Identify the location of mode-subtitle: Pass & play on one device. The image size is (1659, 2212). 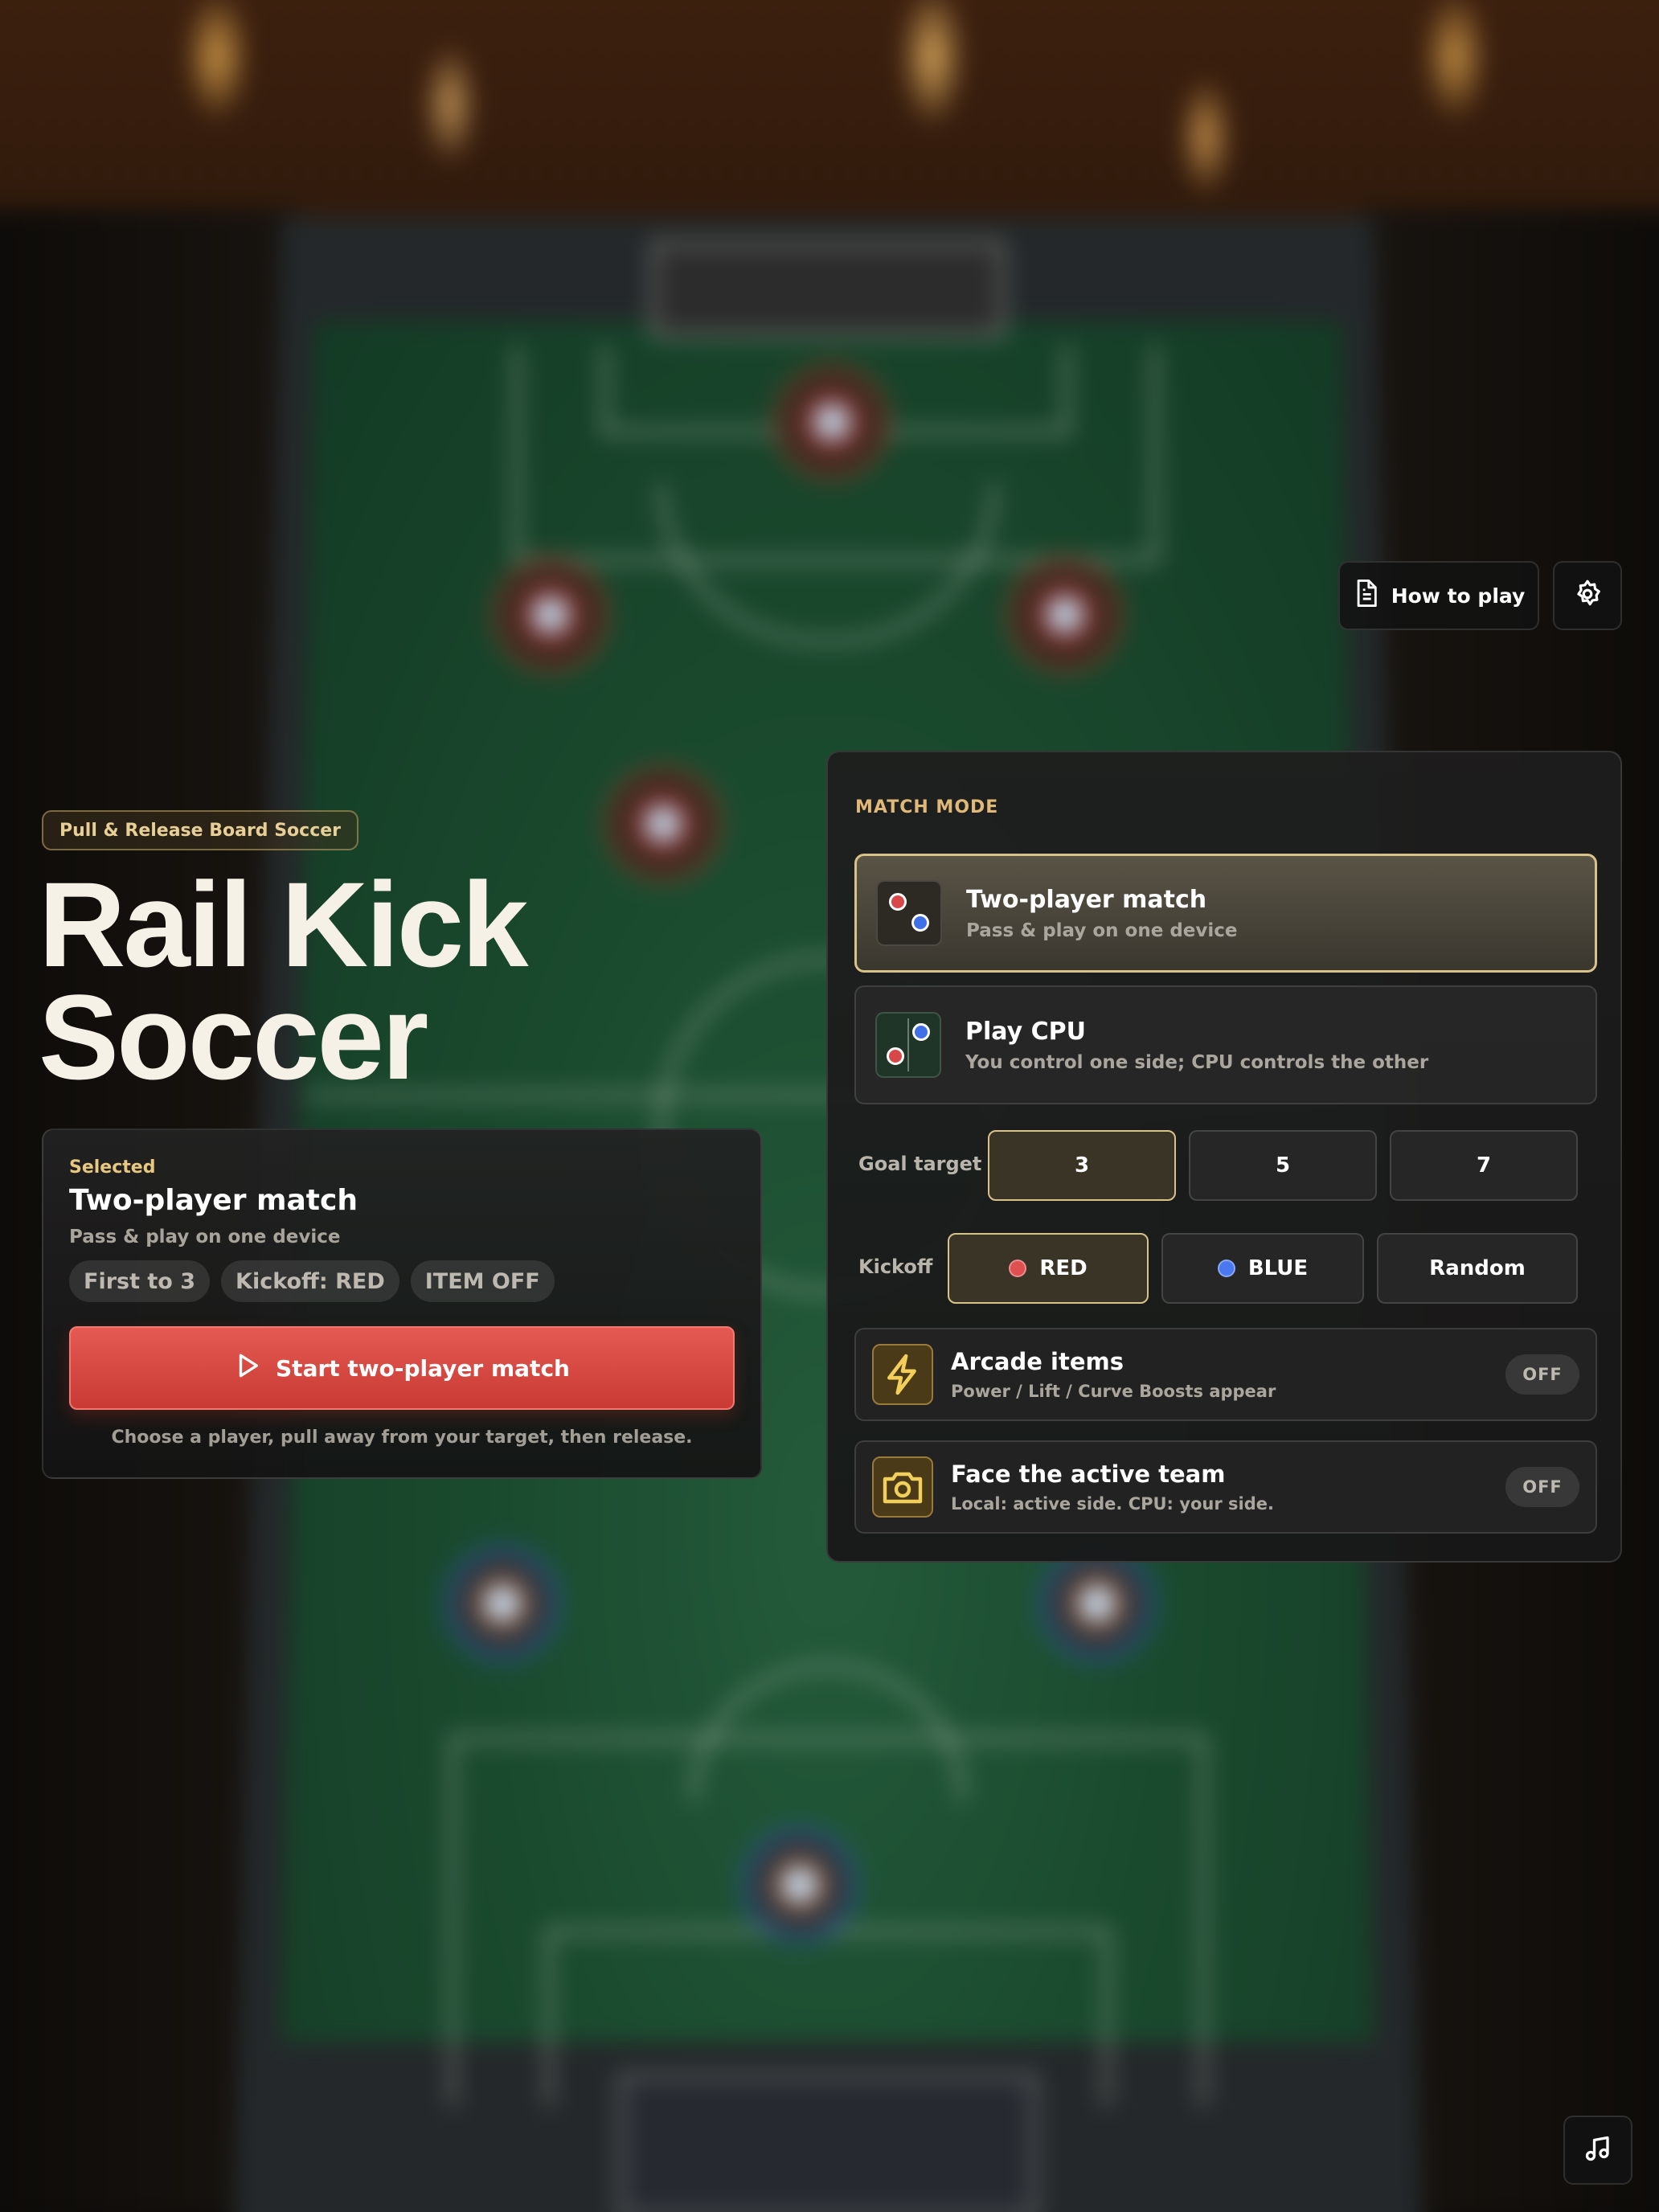
(1102, 930).